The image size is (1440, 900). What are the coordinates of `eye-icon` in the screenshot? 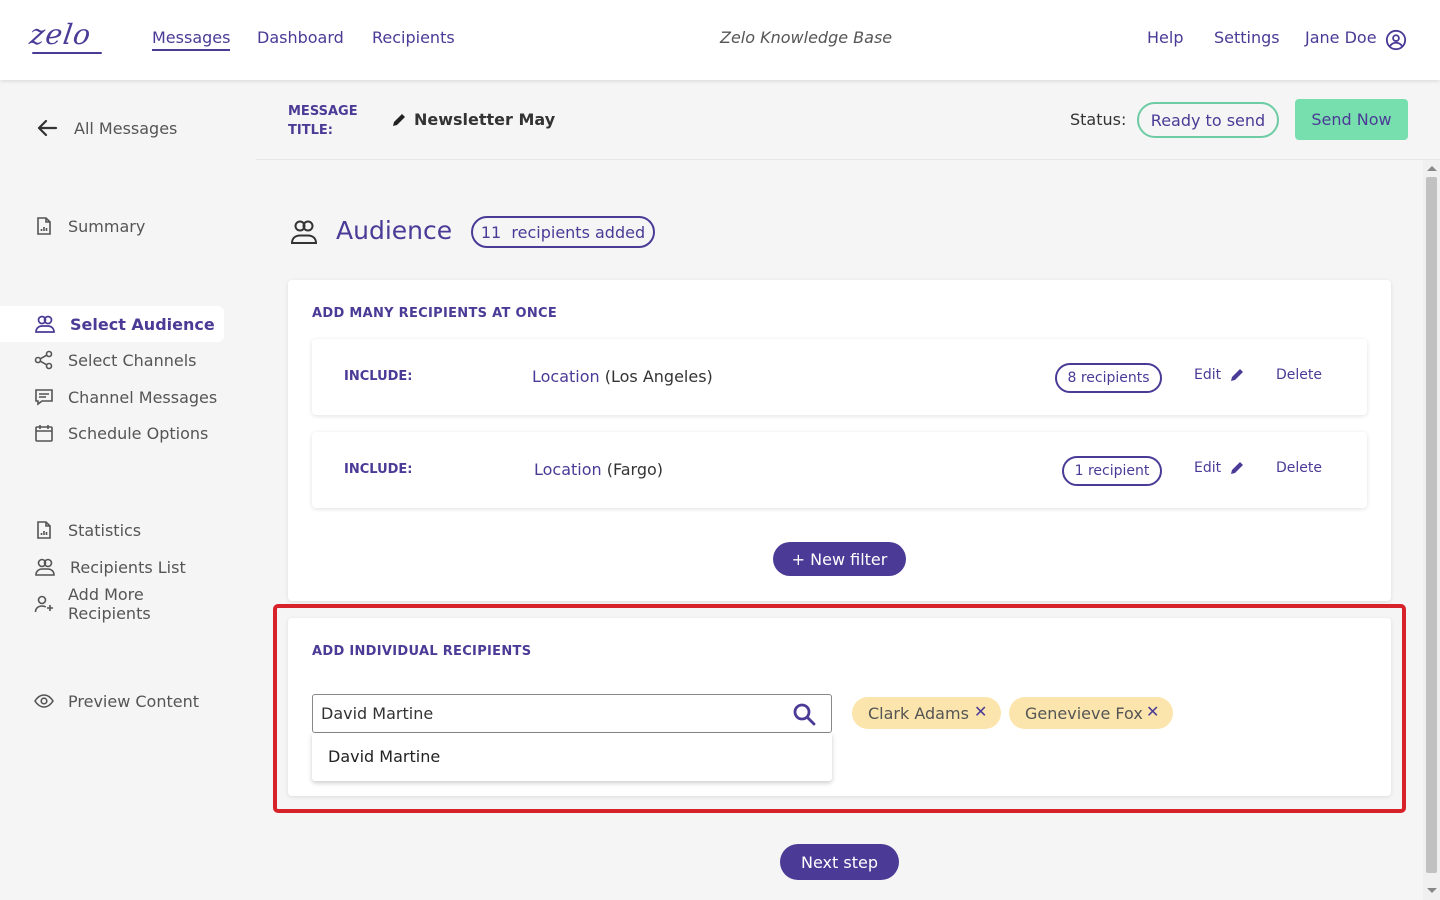 It's located at (44, 701).